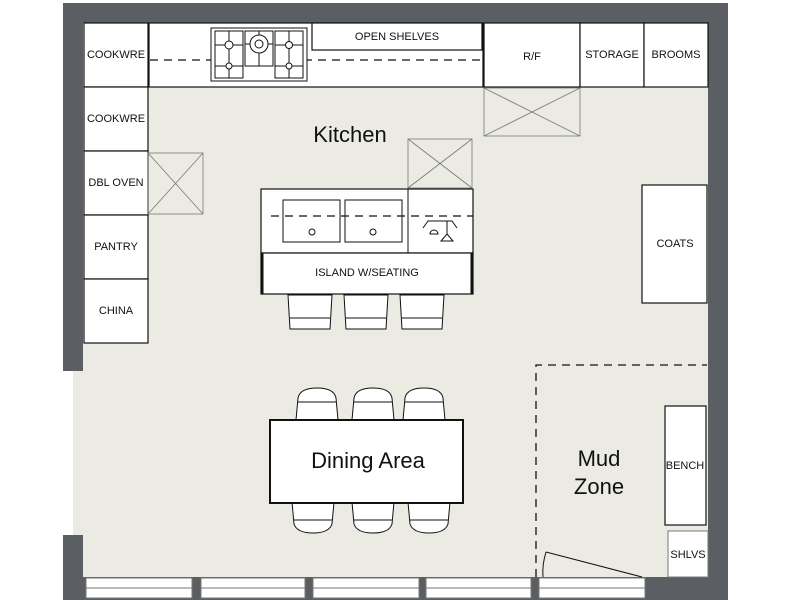 This screenshot has height=600, width=800. I want to click on bench-label: BENCH, so click(685, 466).